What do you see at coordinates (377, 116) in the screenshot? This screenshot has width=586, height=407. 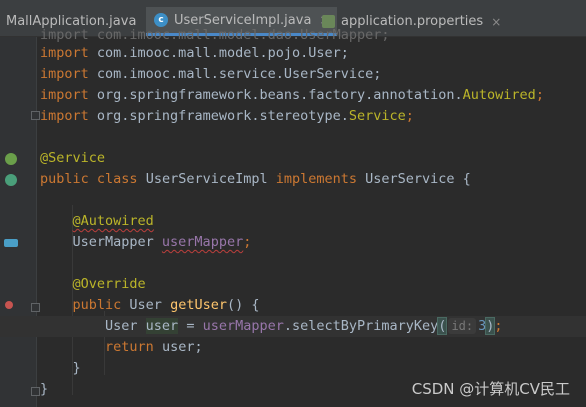 I see `annotation-class: Service` at bounding box center [377, 116].